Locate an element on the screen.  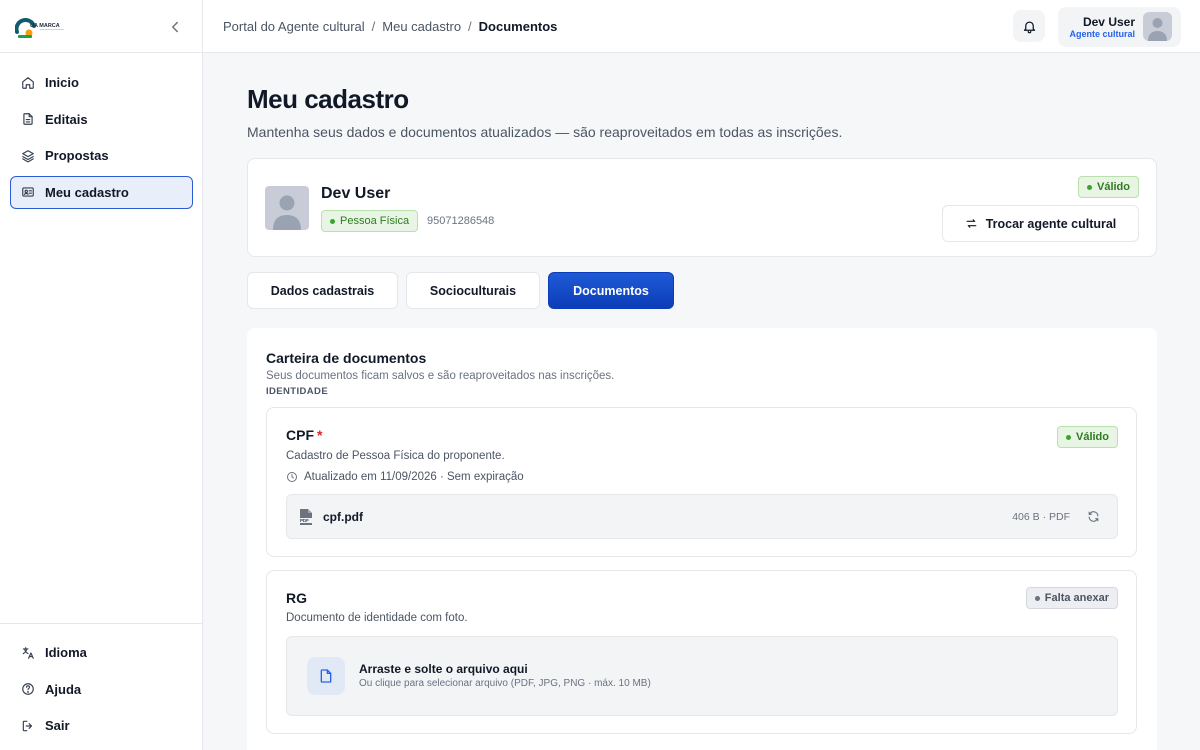
file-icon is located at coordinates (326, 676).